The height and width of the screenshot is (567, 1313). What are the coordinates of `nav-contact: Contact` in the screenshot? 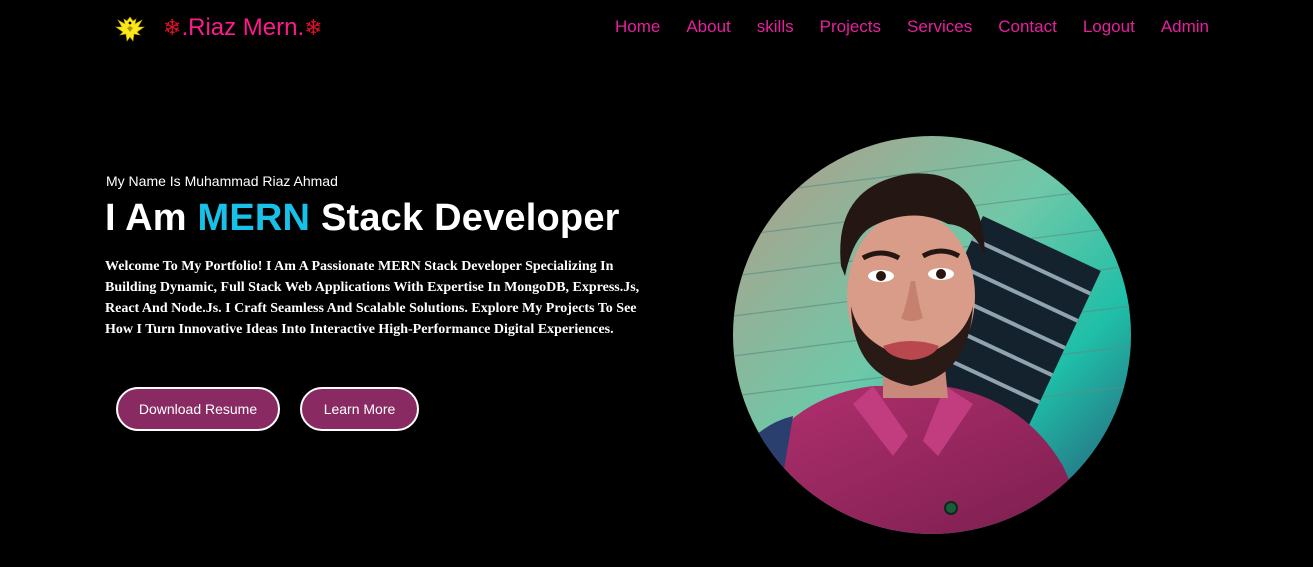 It's located at (1027, 27).